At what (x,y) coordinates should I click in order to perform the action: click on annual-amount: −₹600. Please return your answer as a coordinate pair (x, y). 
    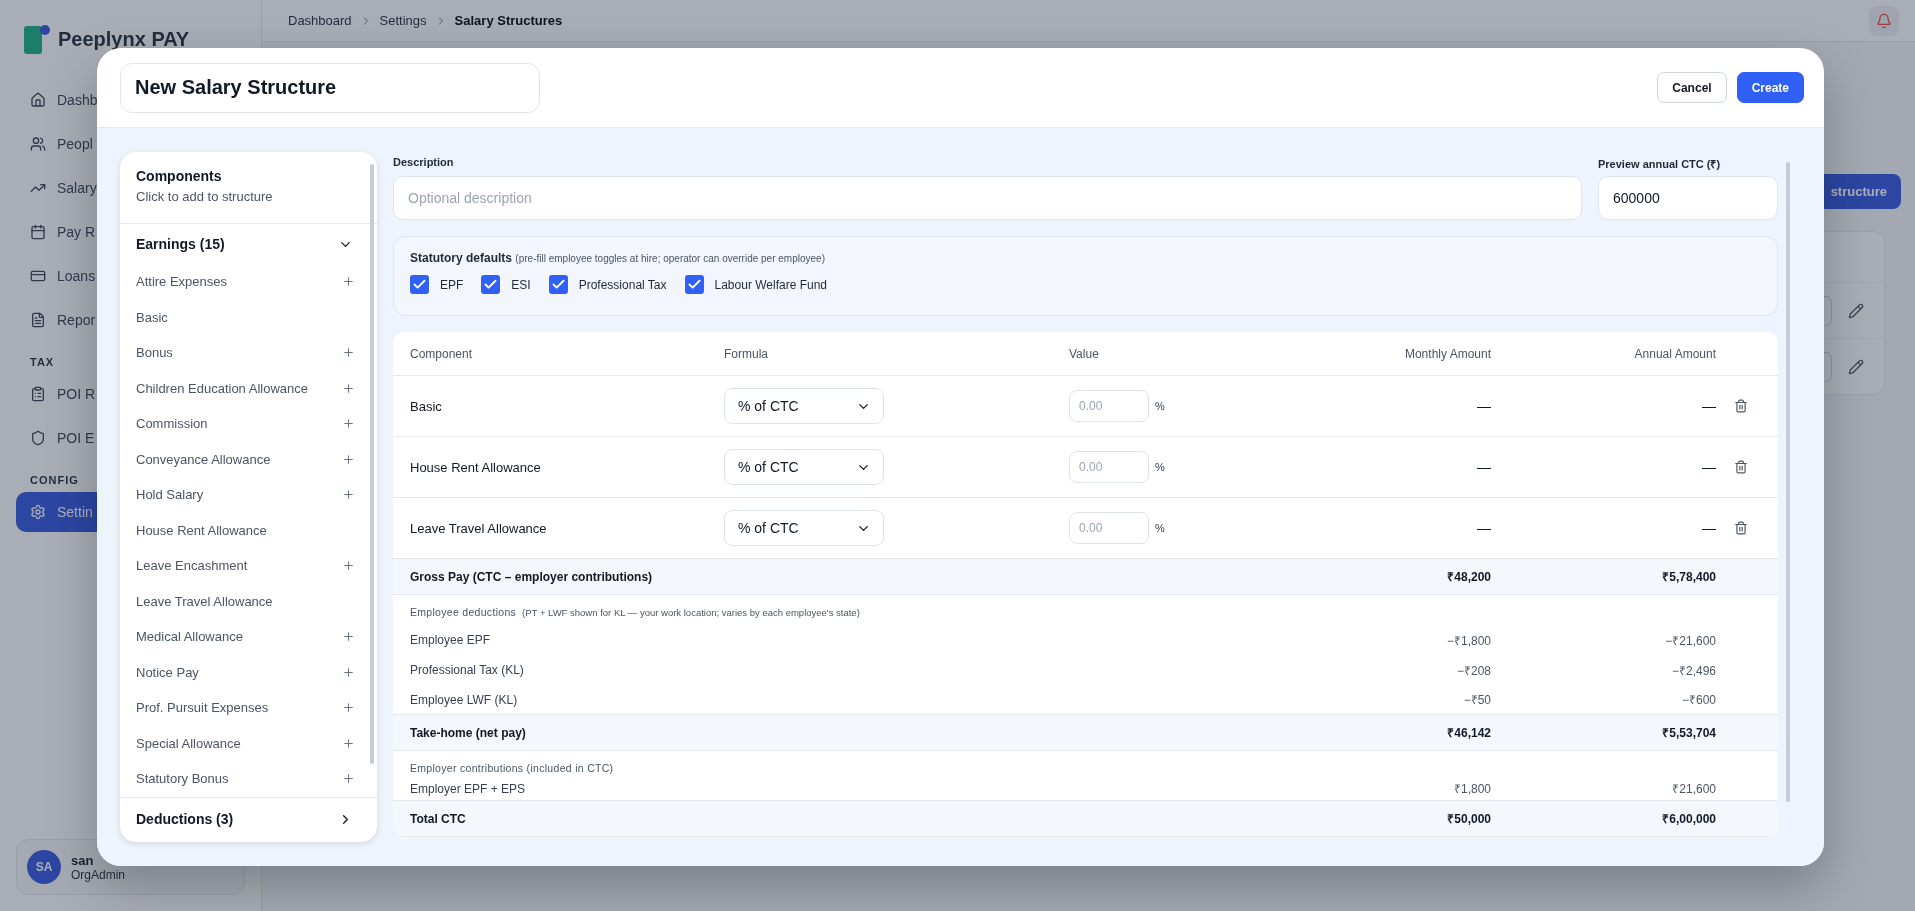
    Looking at the image, I should click on (1698, 700).